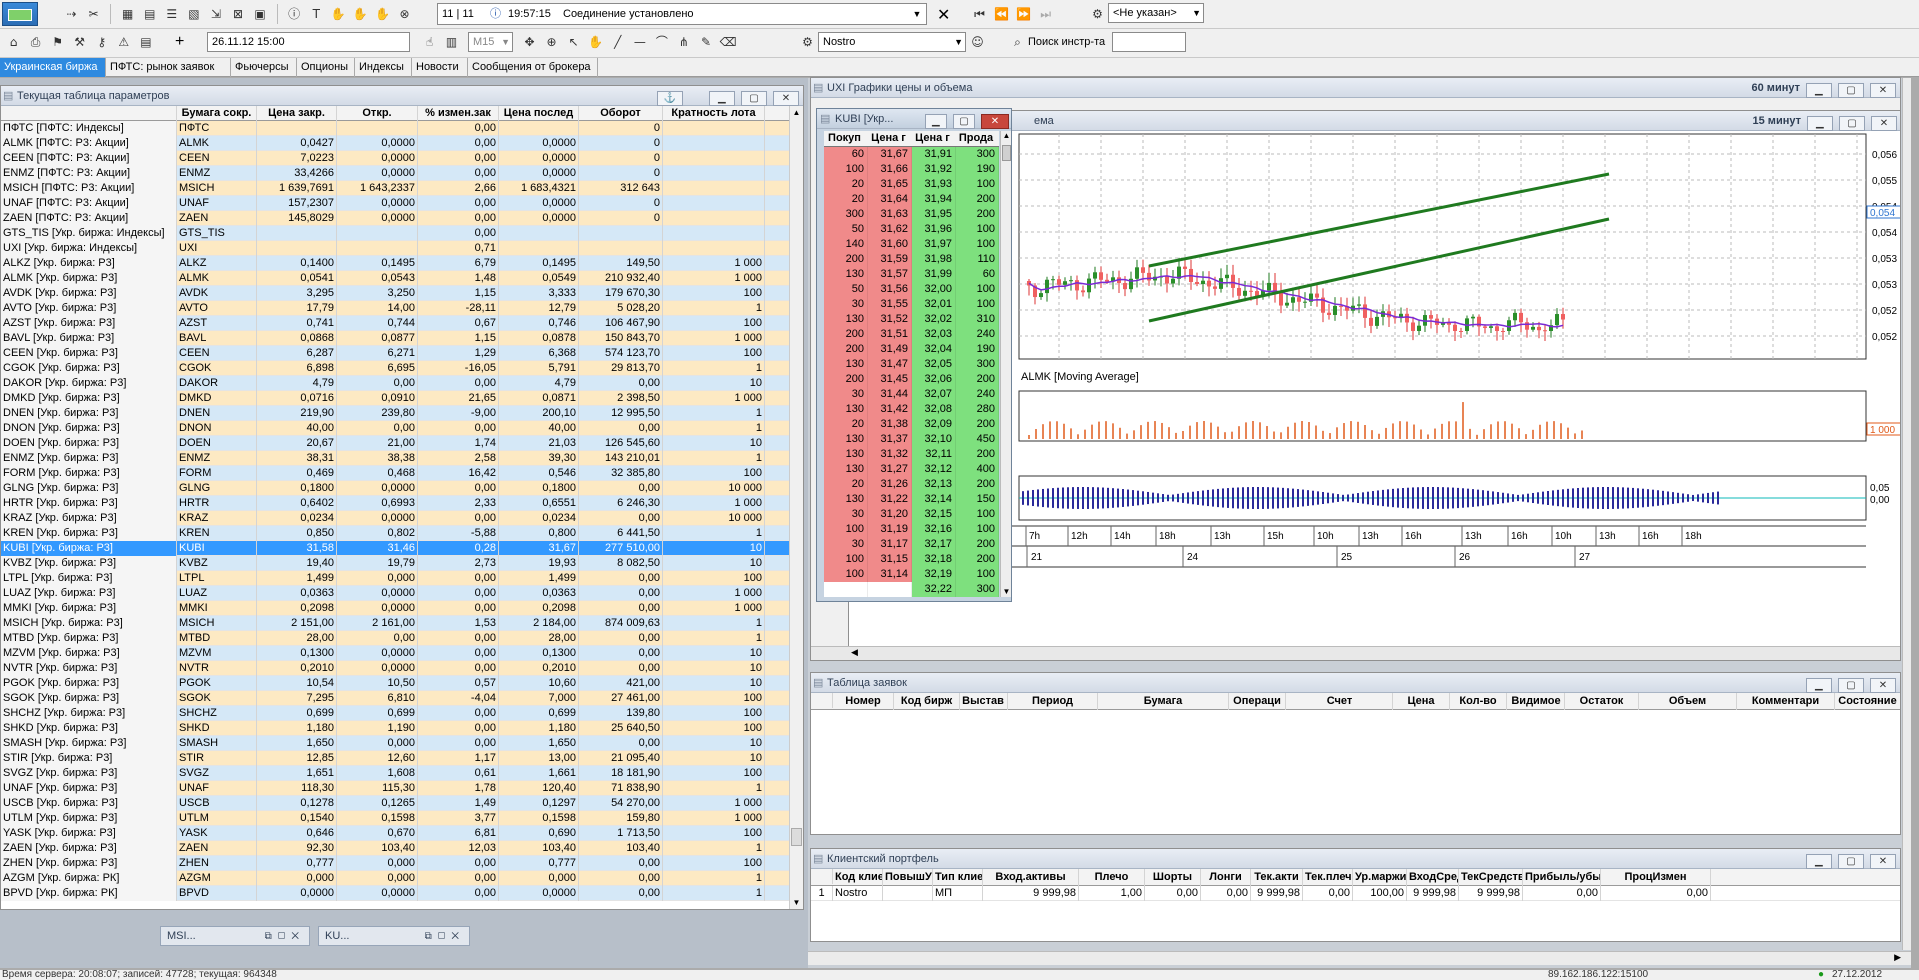  Describe the element at coordinates (1818, 685) in the screenshot. I see `minimize-button: ▁` at that location.